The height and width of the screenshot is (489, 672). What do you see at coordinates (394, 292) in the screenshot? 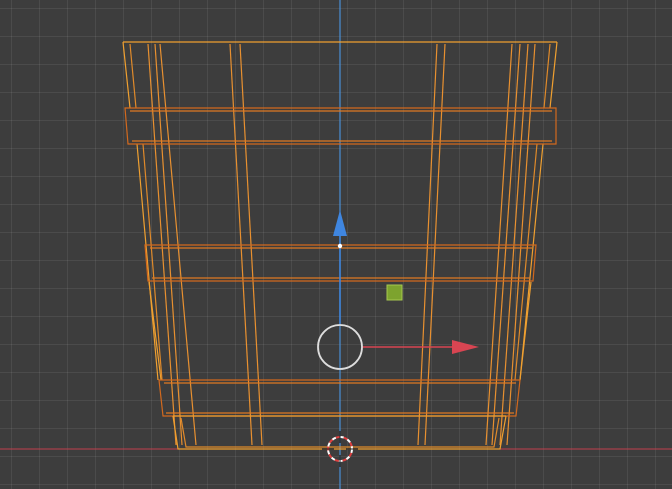
I see `object-origin-icon` at bounding box center [394, 292].